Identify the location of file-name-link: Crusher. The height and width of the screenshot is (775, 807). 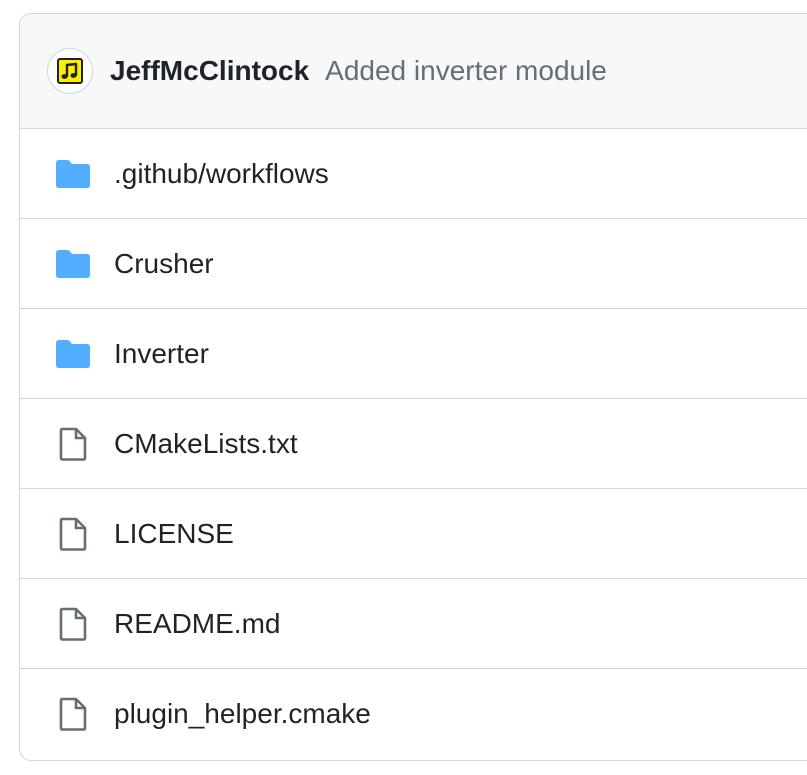
(164, 264).